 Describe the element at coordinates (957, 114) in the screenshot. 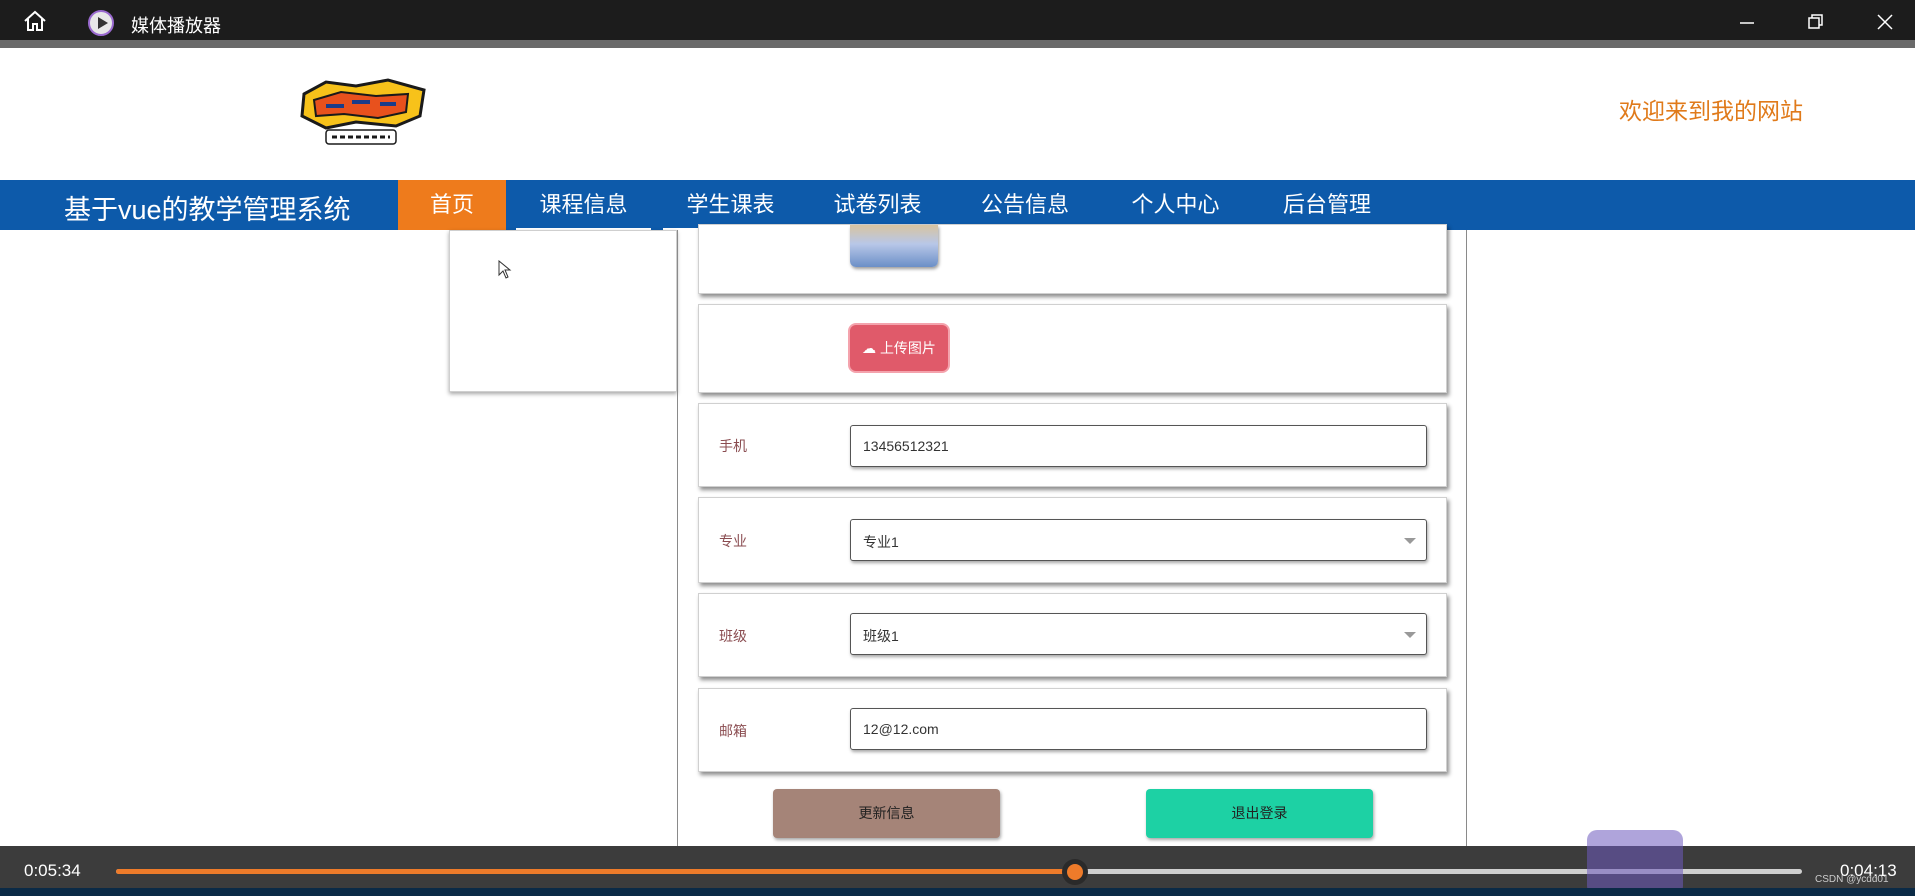

I see `site-header: 欢迎来到我的网站` at that location.